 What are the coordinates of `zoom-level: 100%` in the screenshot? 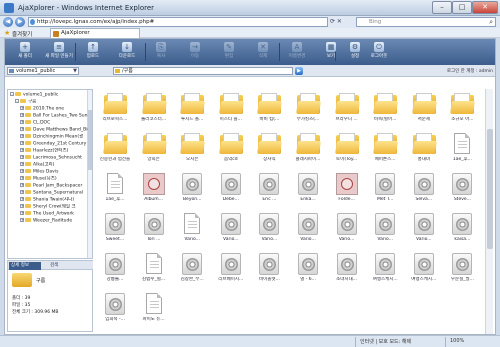 It's located at (457, 341).